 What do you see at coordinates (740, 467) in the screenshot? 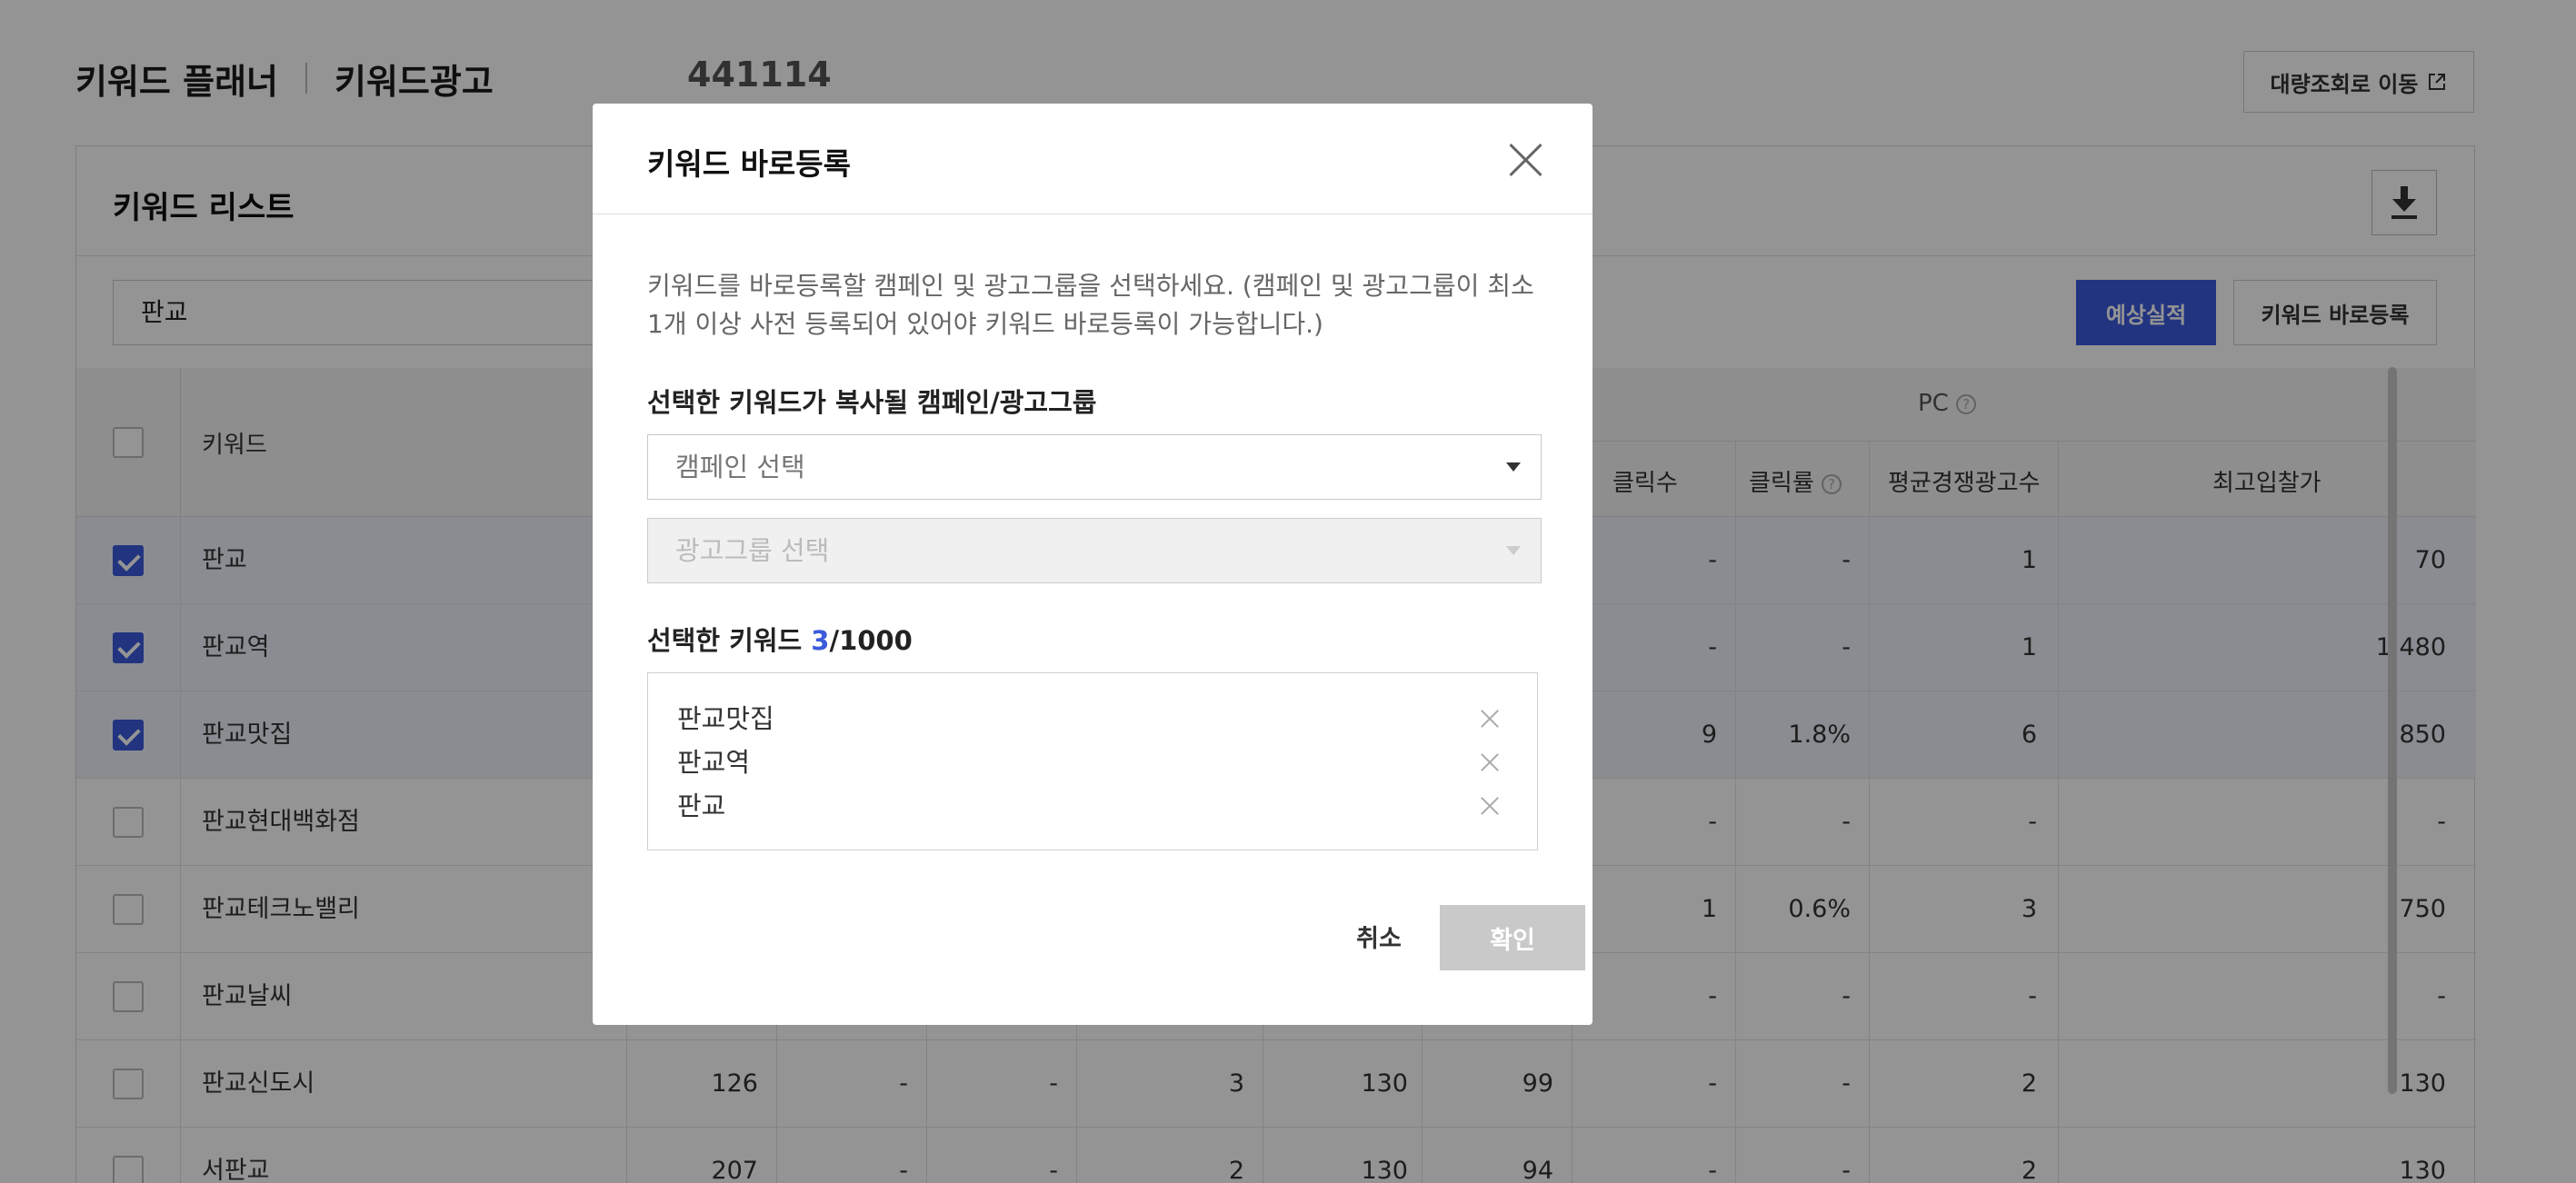
I see `campaign-select-value: 캠페인 선택` at bounding box center [740, 467].